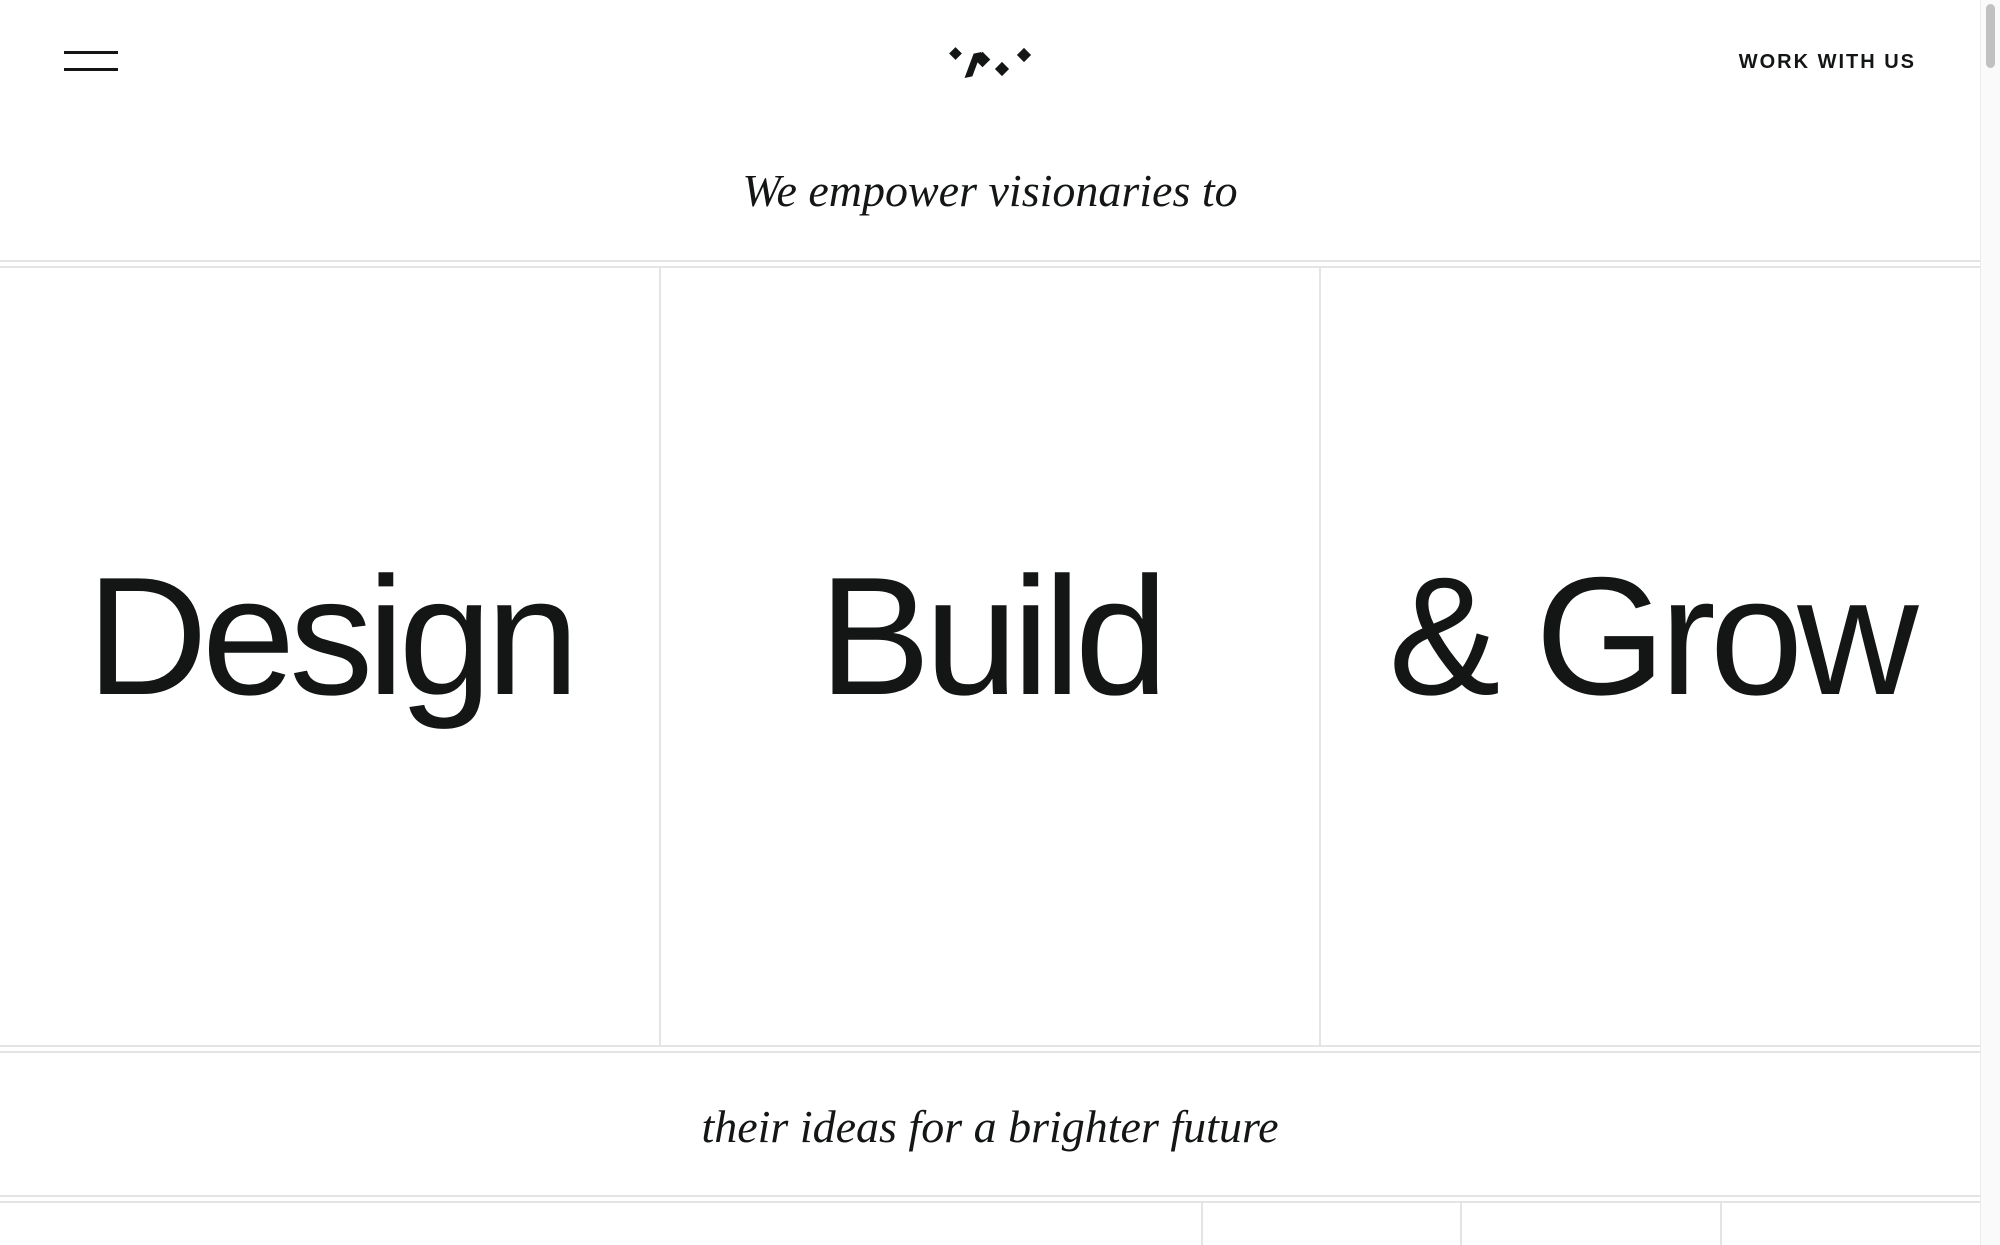 This screenshot has height=1245, width=2000. Describe the element at coordinates (1990, 36) in the screenshot. I see `scrollbar-thumb` at that location.